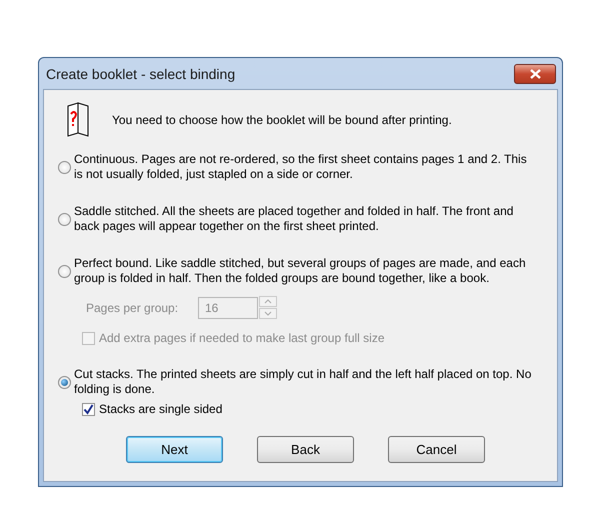 Image resolution: width=598 pixels, height=528 pixels. What do you see at coordinates (303, 382) in the screenshot?
I see `option-label: Cut stacks. The printed sheets are simply cut in half and the left half placed on top. No folding is done.` at bounding box center [303, 382].